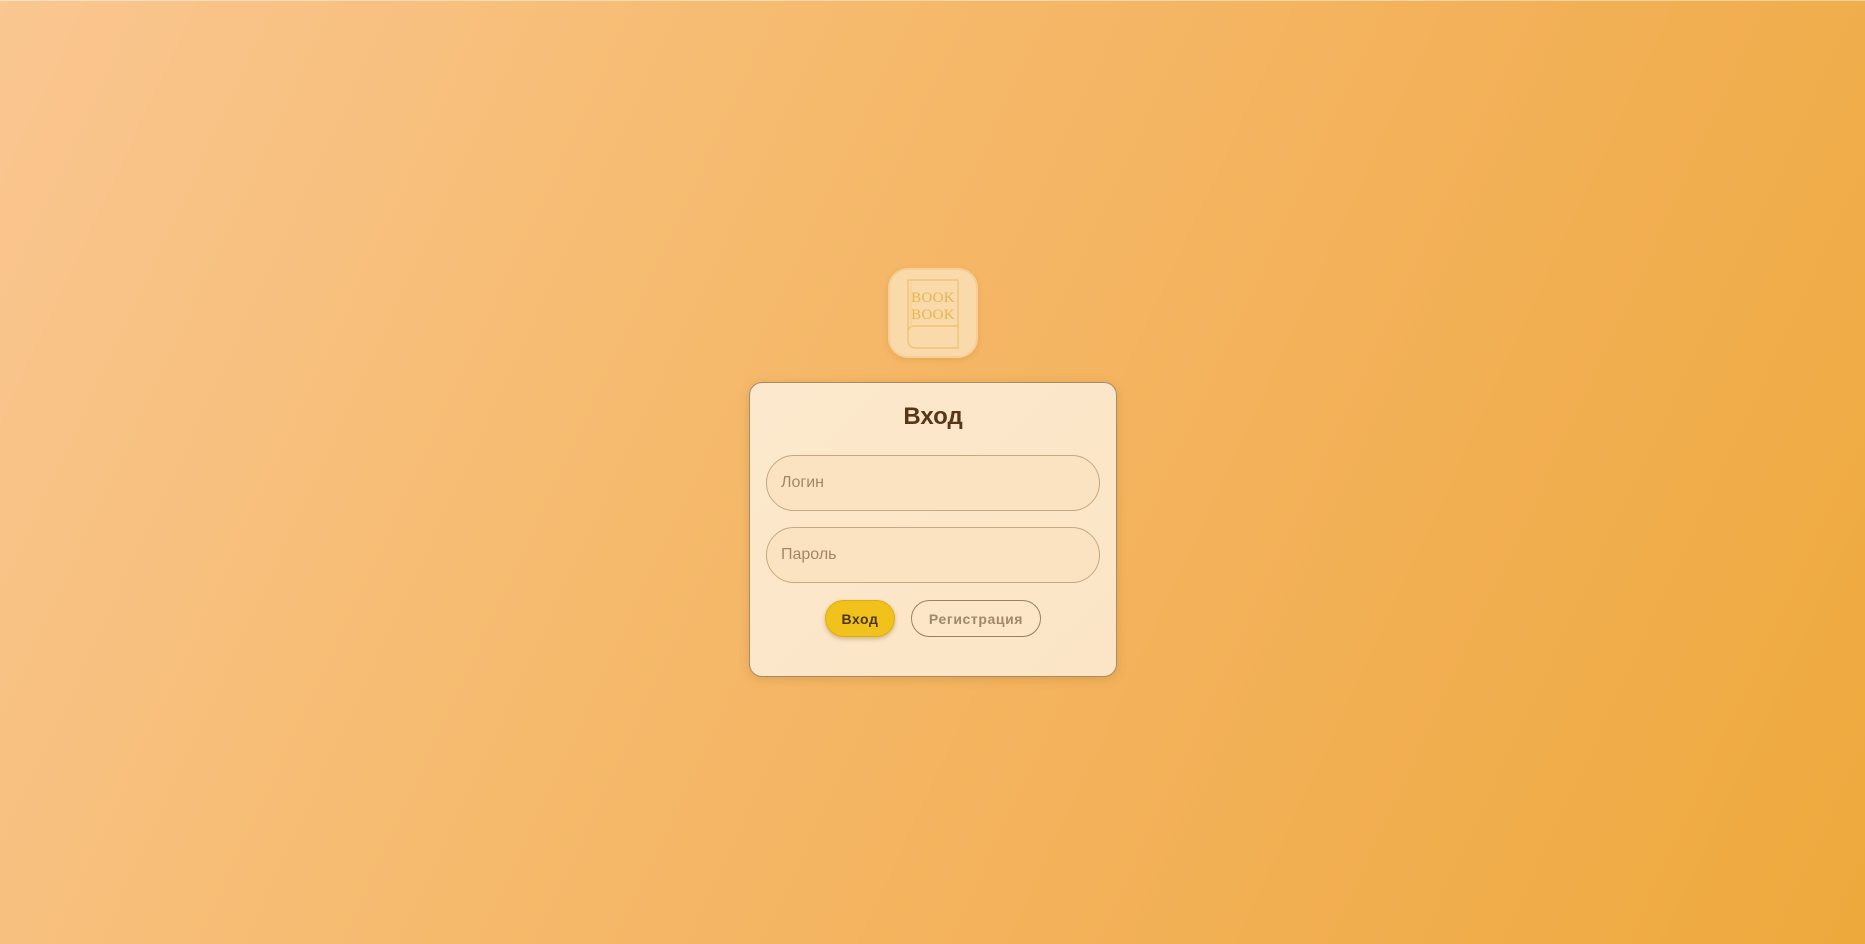 This screenshot has width=1865, height=944. I want to click on logo-text-line-1: BOOK, so click(933, 298).